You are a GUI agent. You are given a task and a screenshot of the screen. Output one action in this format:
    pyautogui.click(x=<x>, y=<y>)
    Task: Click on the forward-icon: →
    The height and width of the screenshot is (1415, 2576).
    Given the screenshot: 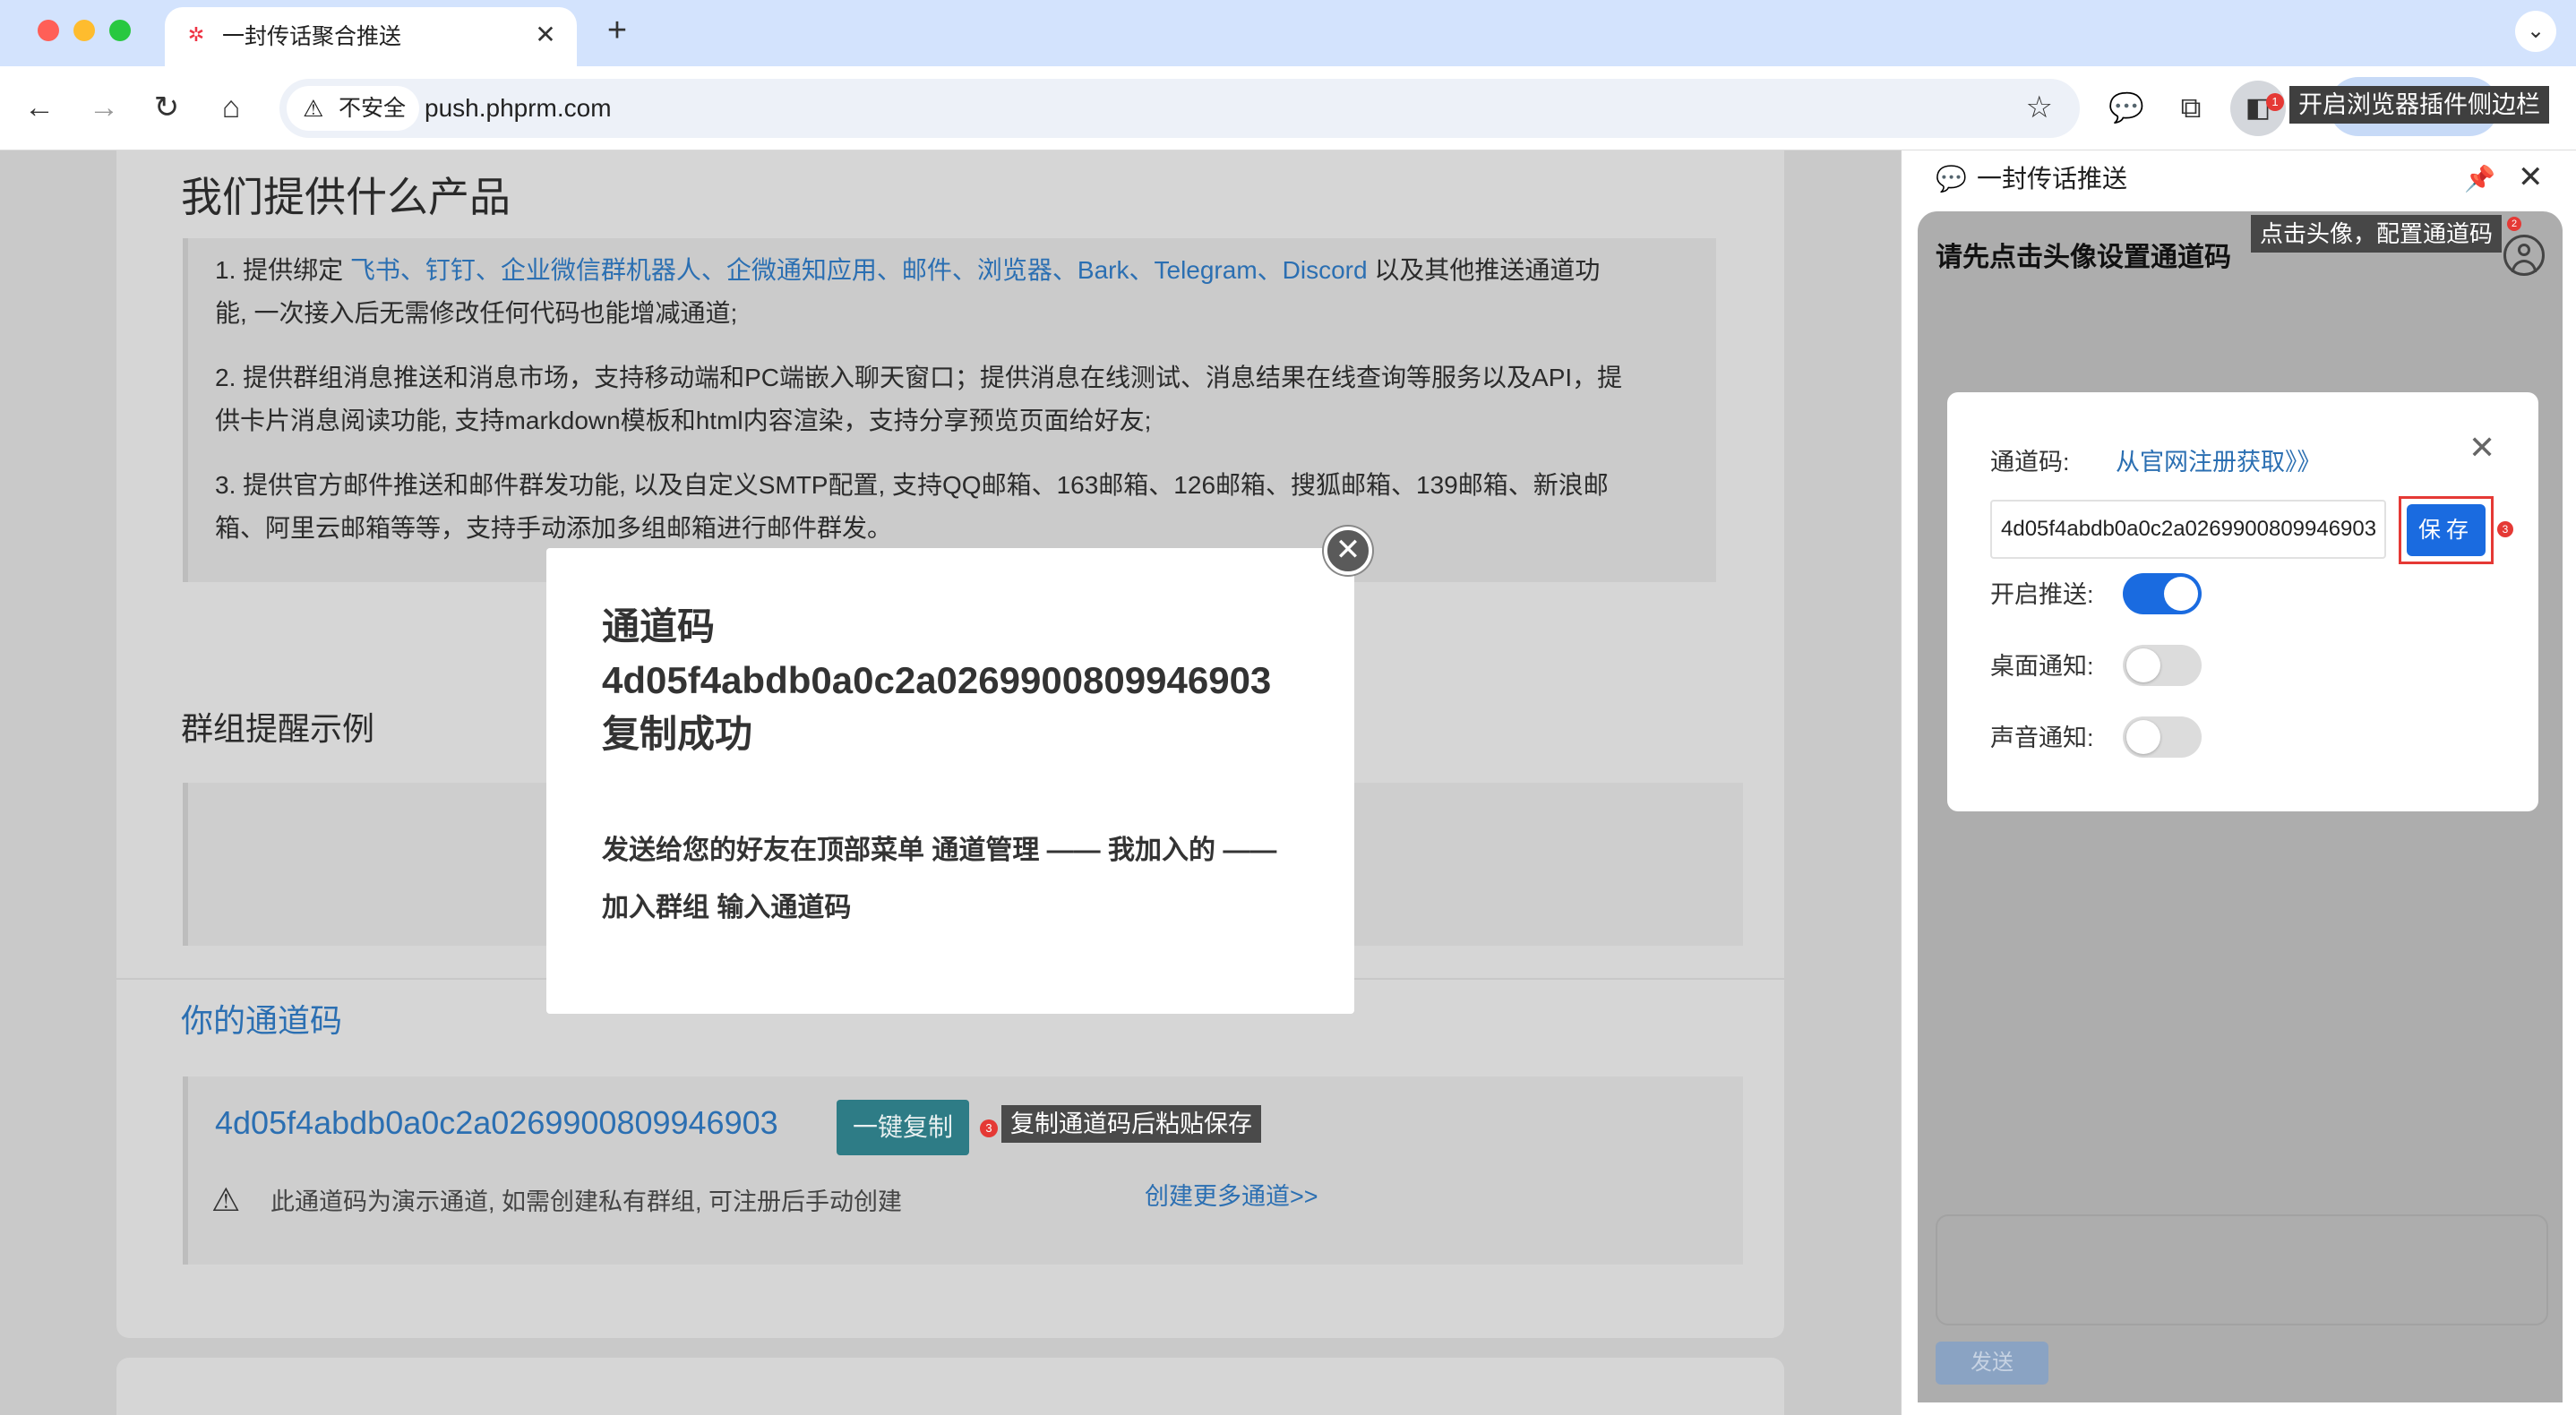 What is the action you would take?
    pyautogui.click(x=104, y=107)
    